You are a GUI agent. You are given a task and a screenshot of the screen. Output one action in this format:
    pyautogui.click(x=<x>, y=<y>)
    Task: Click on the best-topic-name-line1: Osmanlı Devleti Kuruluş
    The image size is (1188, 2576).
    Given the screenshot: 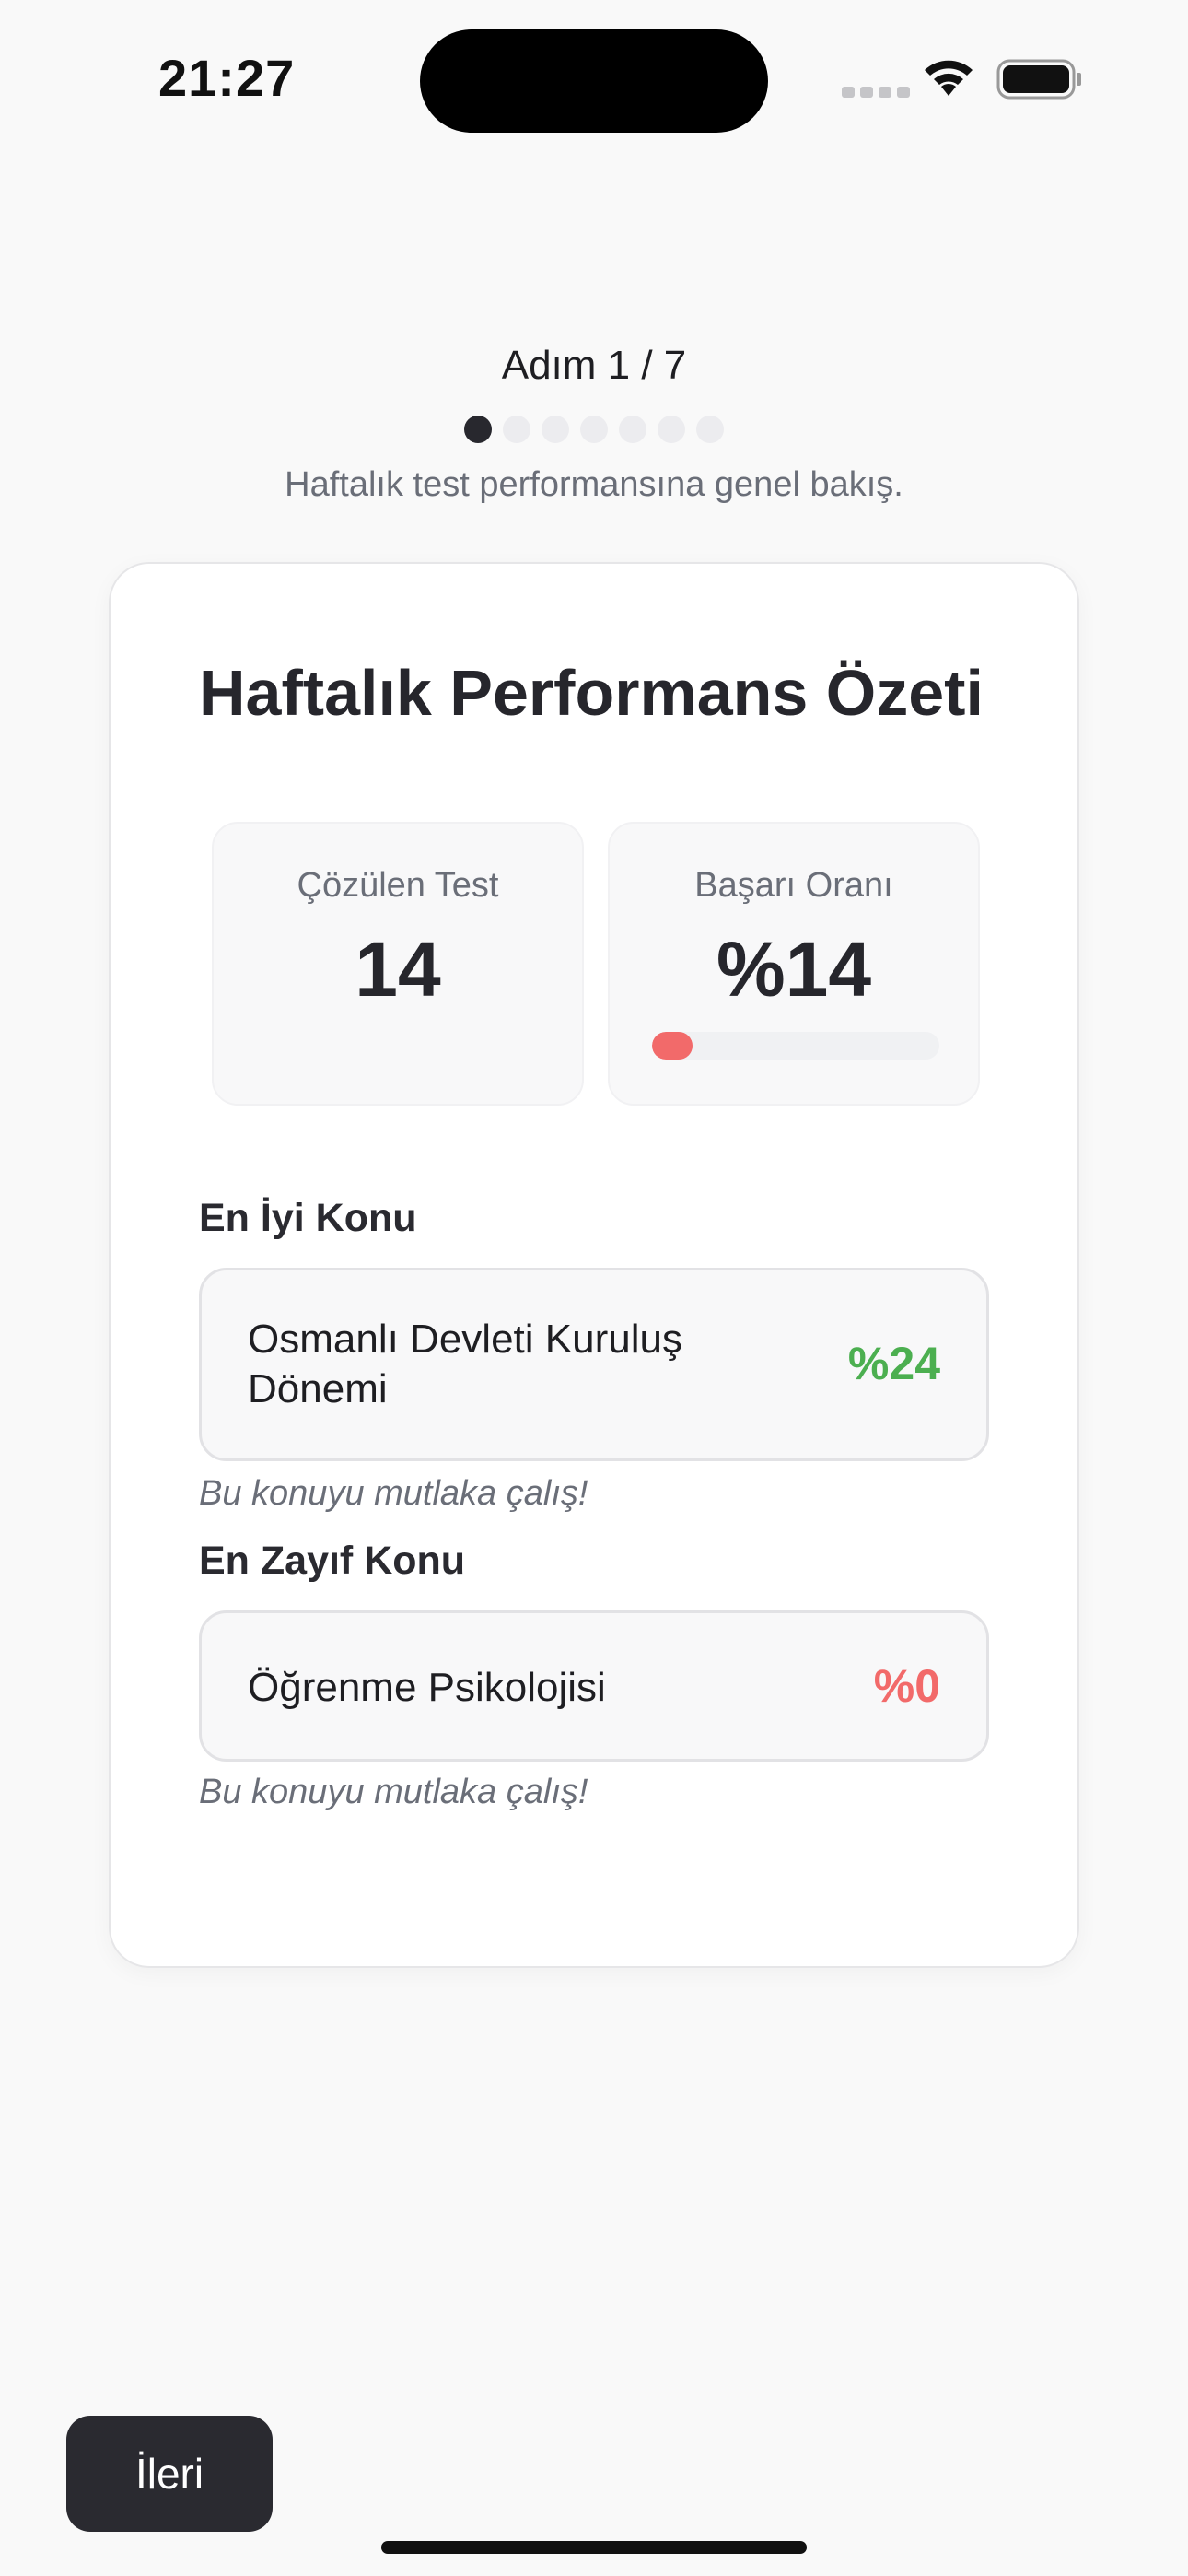 What is the action you would take?
    pyautogui.click(x=465, y=1339)
    